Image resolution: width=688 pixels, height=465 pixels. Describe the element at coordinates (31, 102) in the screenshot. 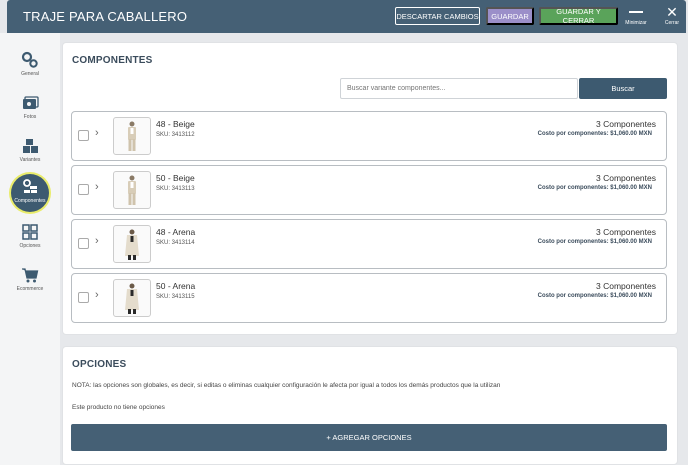

I see `photos-icon` at that location.